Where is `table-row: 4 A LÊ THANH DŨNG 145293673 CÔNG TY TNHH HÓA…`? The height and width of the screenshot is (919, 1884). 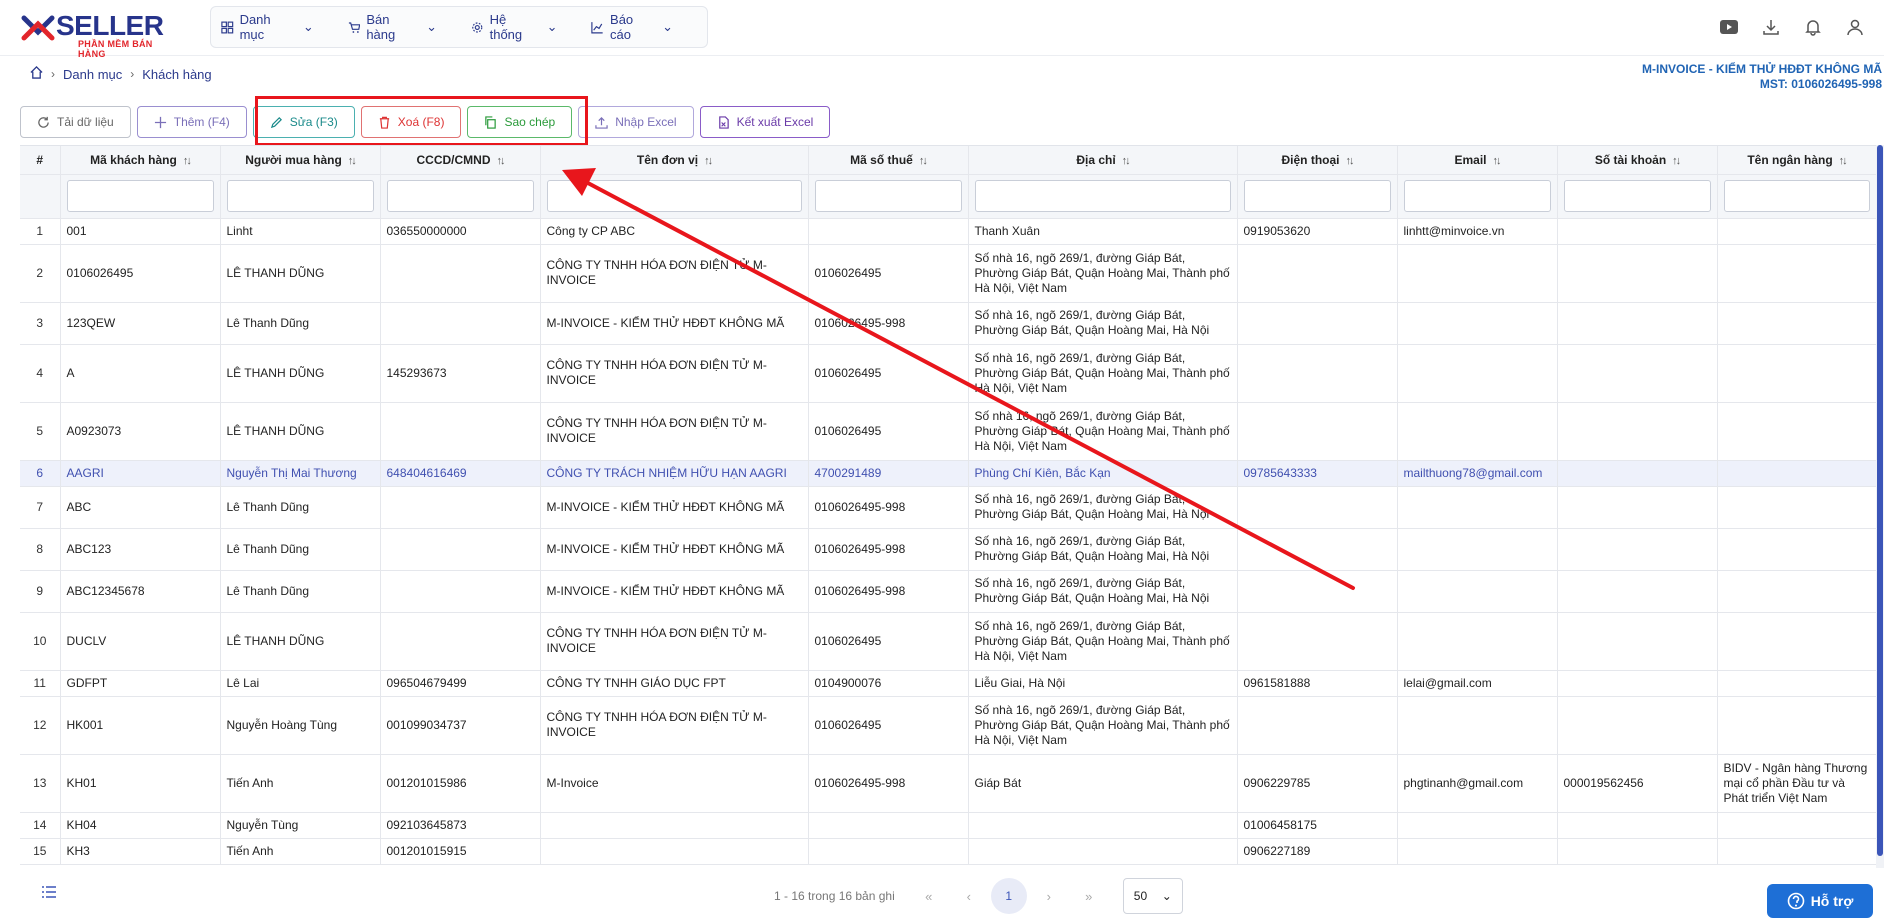
table-row: 4 A LÊ THANH DŨNG 145293673 CÔNG TY TNHH HÓA… is located at coordinates (948, 373).